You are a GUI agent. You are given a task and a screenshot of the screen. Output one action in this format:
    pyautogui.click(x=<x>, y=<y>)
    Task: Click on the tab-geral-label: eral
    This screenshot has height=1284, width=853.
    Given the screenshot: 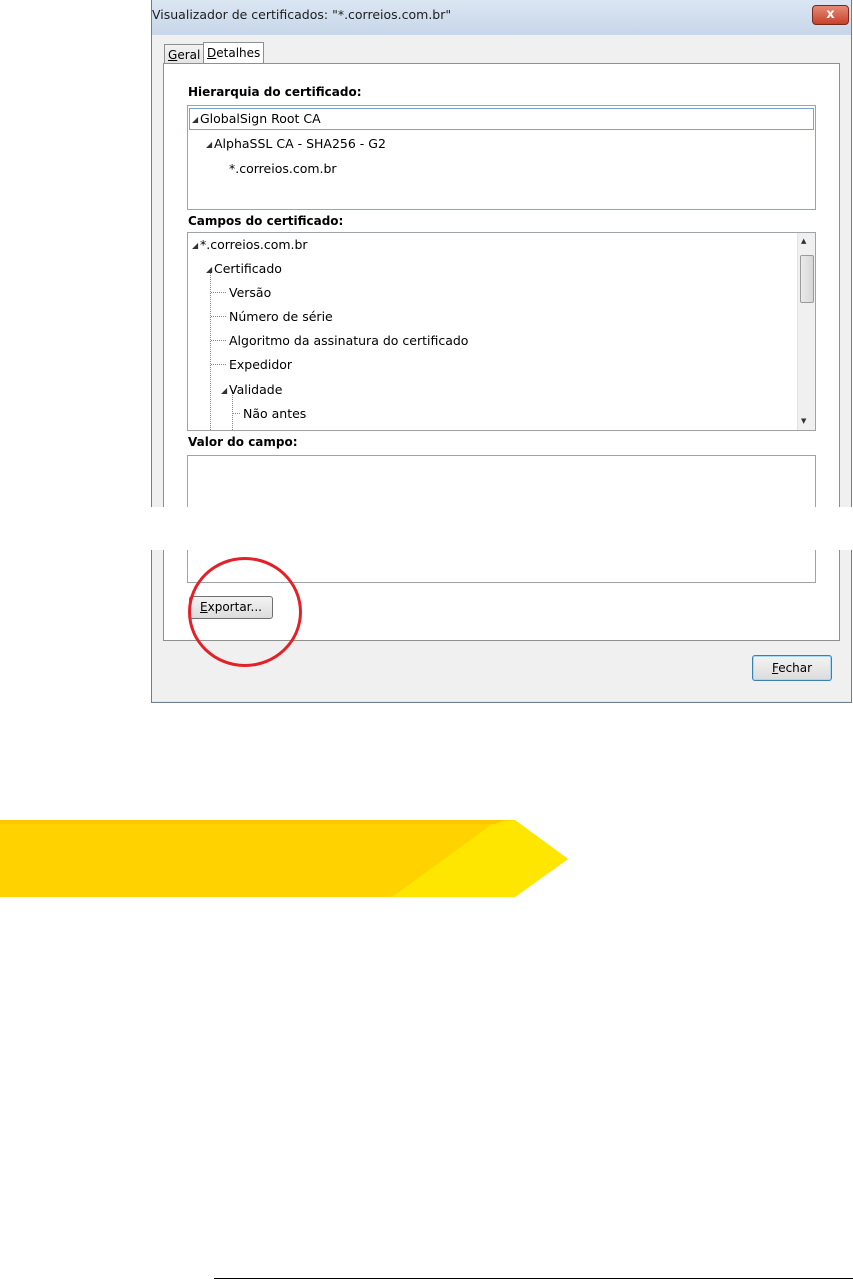 What is the action you would take?
    pyautogui.click(x=189, y=55)
    